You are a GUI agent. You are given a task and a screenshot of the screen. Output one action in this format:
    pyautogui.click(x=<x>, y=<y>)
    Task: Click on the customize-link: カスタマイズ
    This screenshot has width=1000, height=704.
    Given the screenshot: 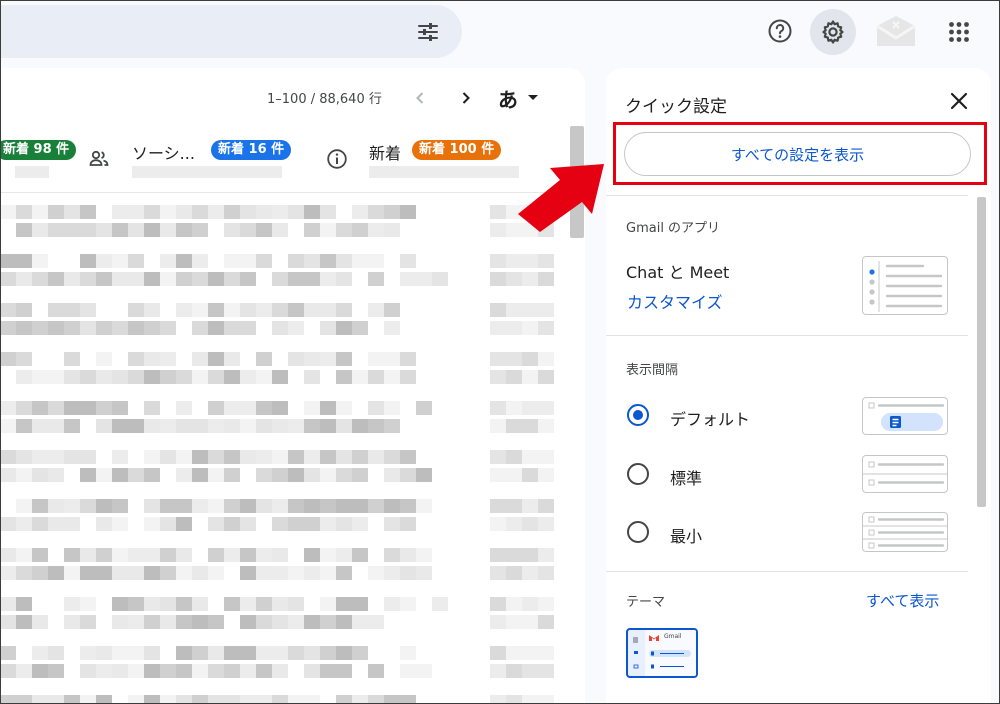 What is the action you would take?
    pyautogui.click(x=675, y=301)
    